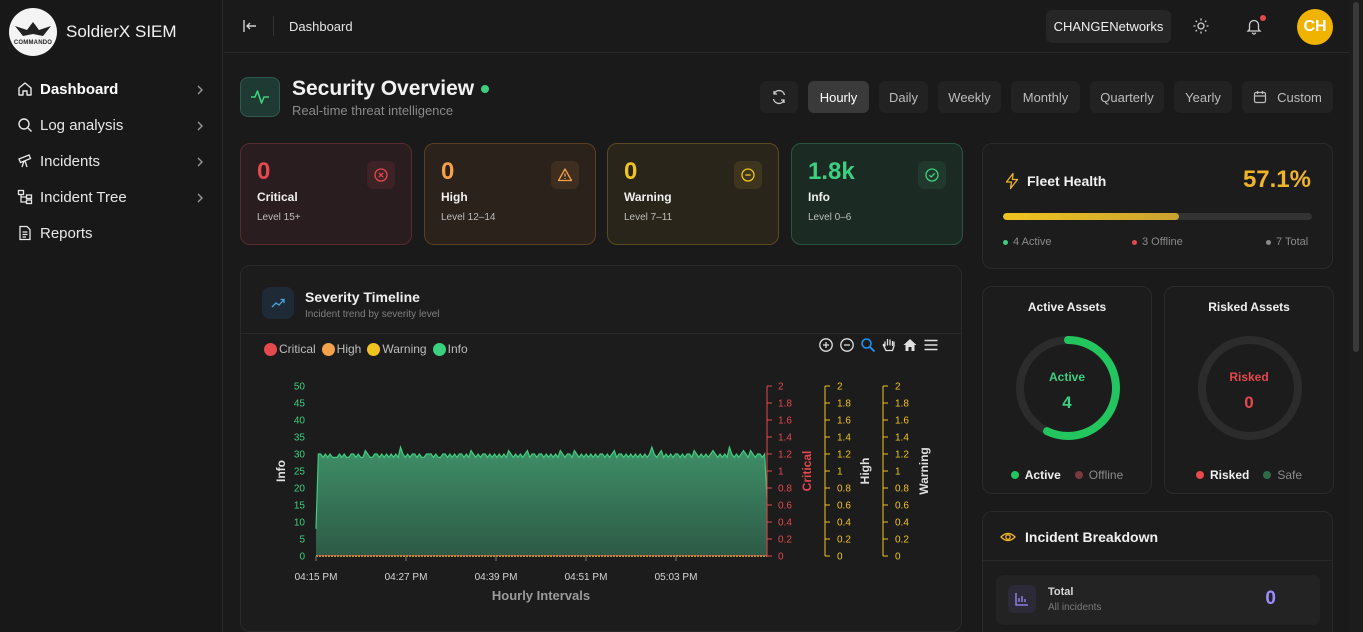 The width and height of the screenshot is (1363, 632). I want to click on live-status-dot, so click(485, 89).